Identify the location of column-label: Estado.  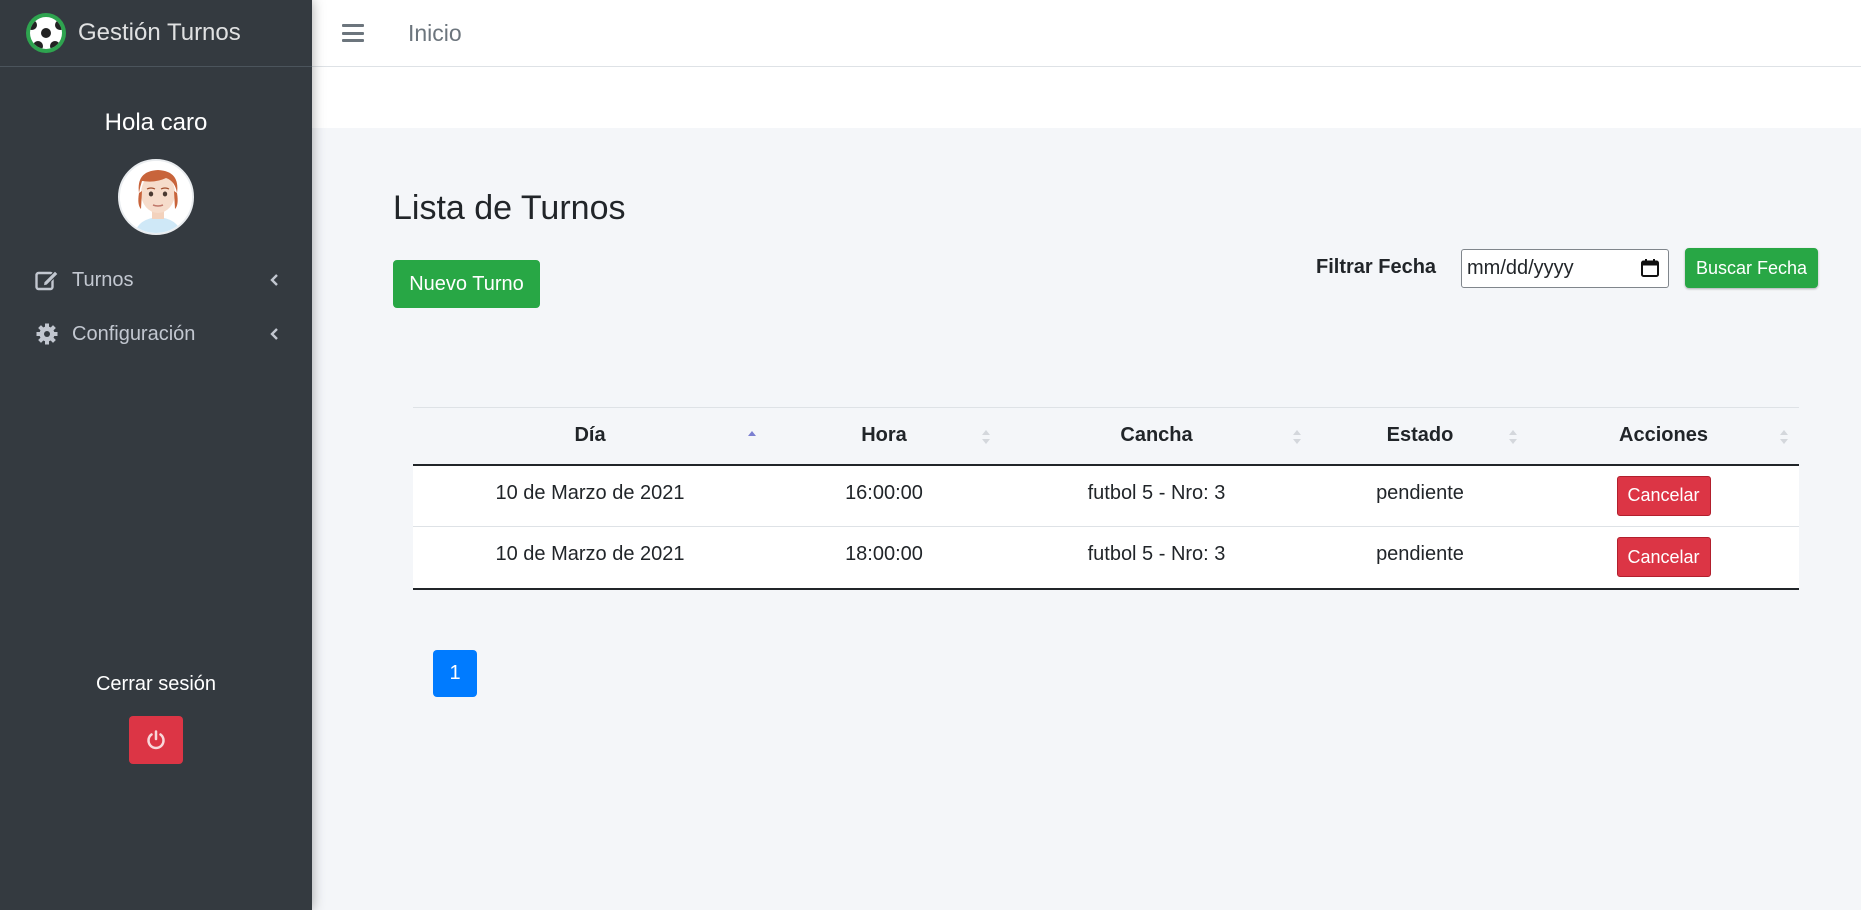
(1420, 435).